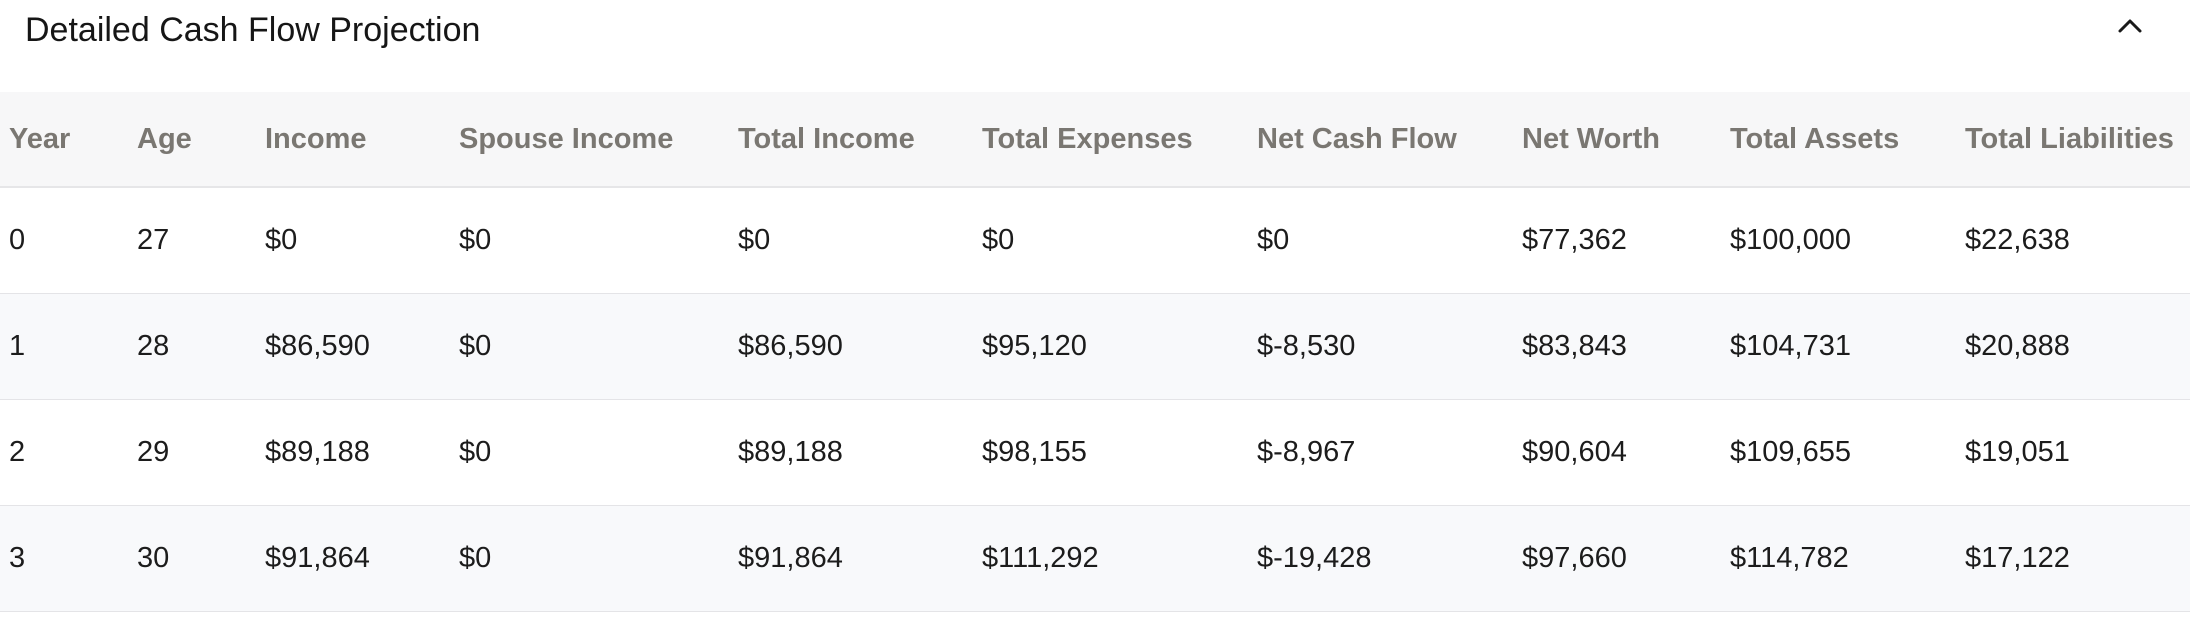 This screenshot has width=2190, height=626. What do you see at coordinates (153, 345) in the screenshot?
I see `cell-age: 28` at bounding box center [153, 345].